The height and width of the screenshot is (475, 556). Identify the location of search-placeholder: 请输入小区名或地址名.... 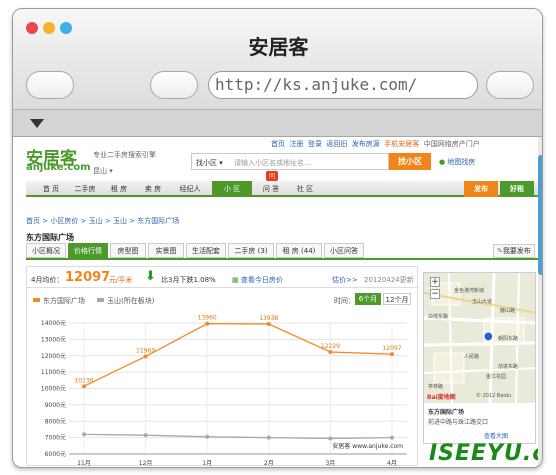
(272, 163).